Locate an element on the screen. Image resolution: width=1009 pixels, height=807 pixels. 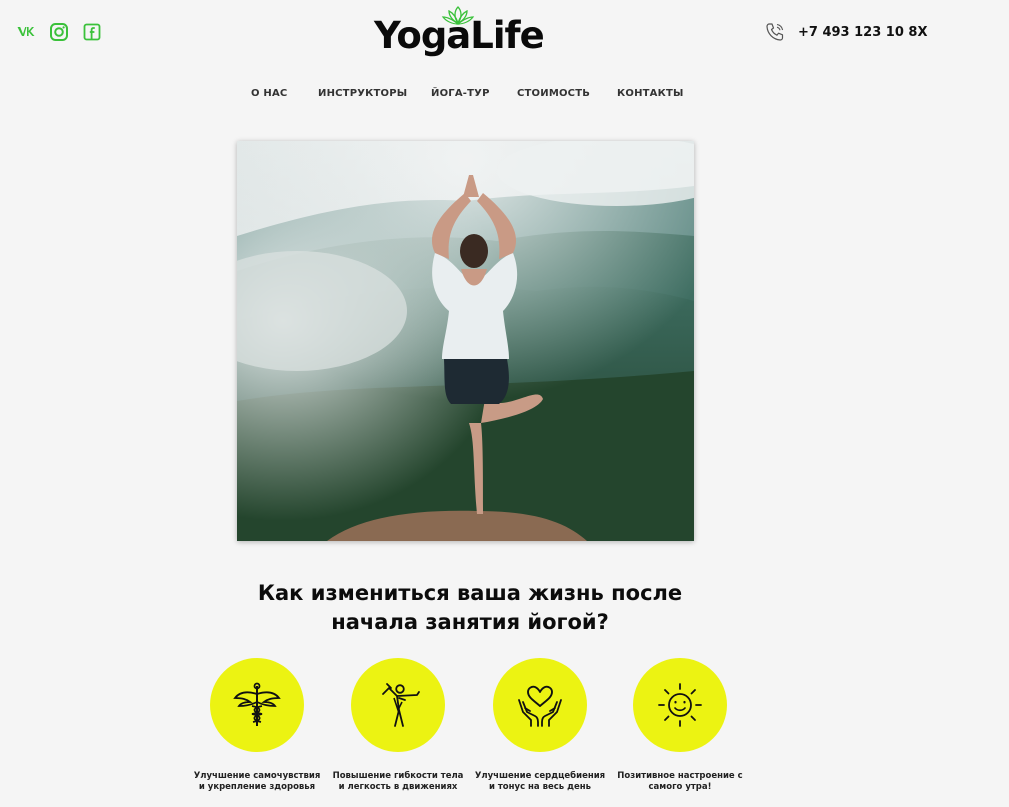
benefits-title-line-1: Как измениться ваша жизнь после is located at coordinates (470, 593).